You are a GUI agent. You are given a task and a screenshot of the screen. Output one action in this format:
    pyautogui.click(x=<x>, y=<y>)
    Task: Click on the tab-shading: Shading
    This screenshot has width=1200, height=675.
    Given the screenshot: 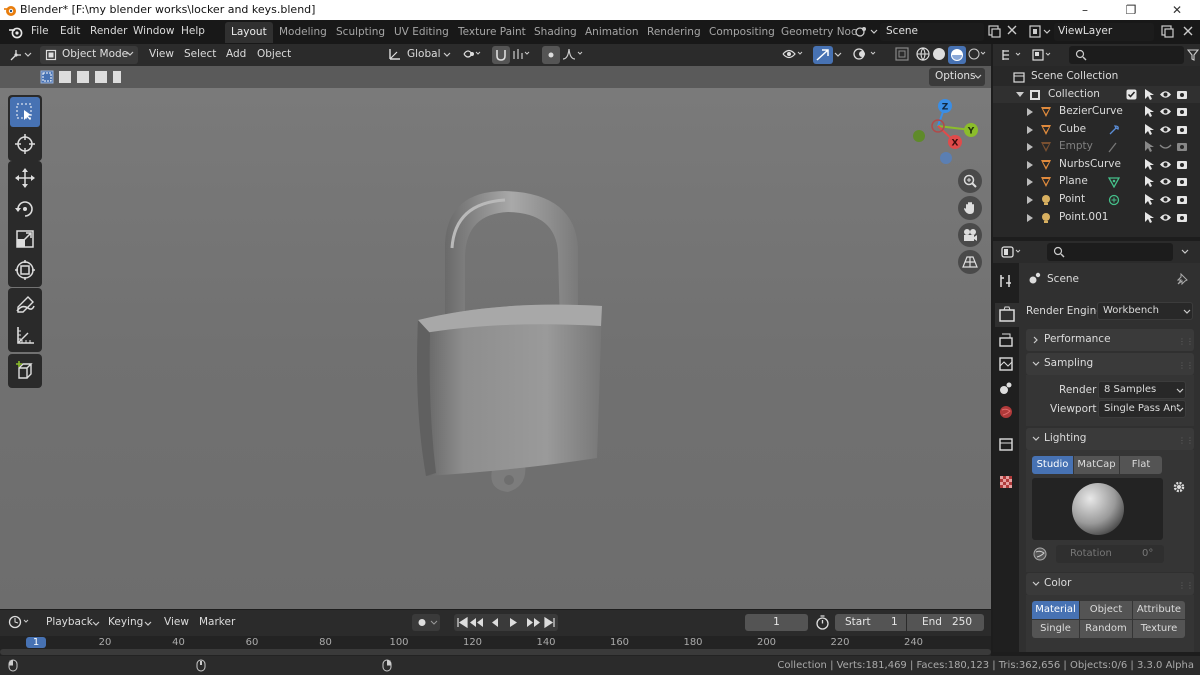 What is the action you would take?
    pyautogui.click(x=555, y=32)
    